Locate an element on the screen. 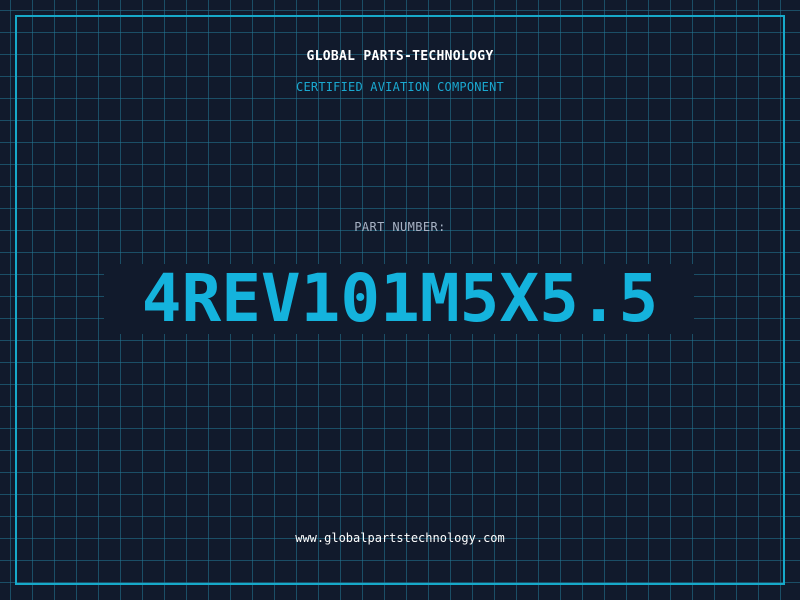 Image resolution: width=800 pixels, height=600 pixels. company-name: GLOBAL PARTS-TECHNOLOGY is located at coordinates (400, 56).